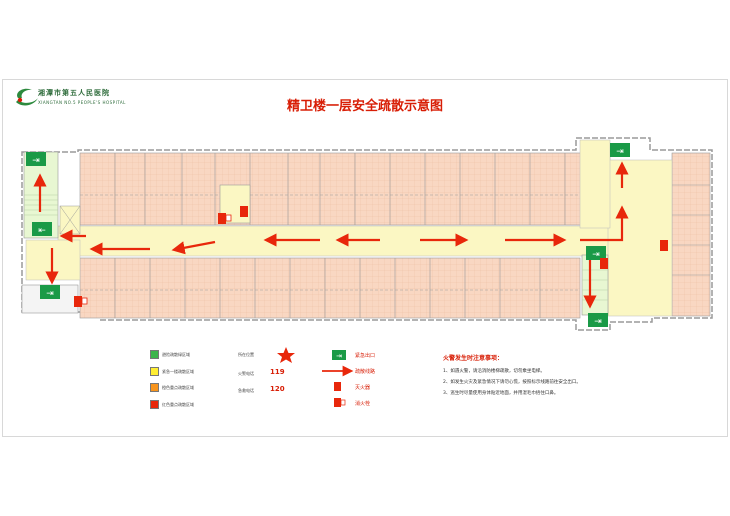  Describe the element at coordinates (473, 358) in the screenshot. I see `notes-title: 火警发生时注意事项：` at that location.